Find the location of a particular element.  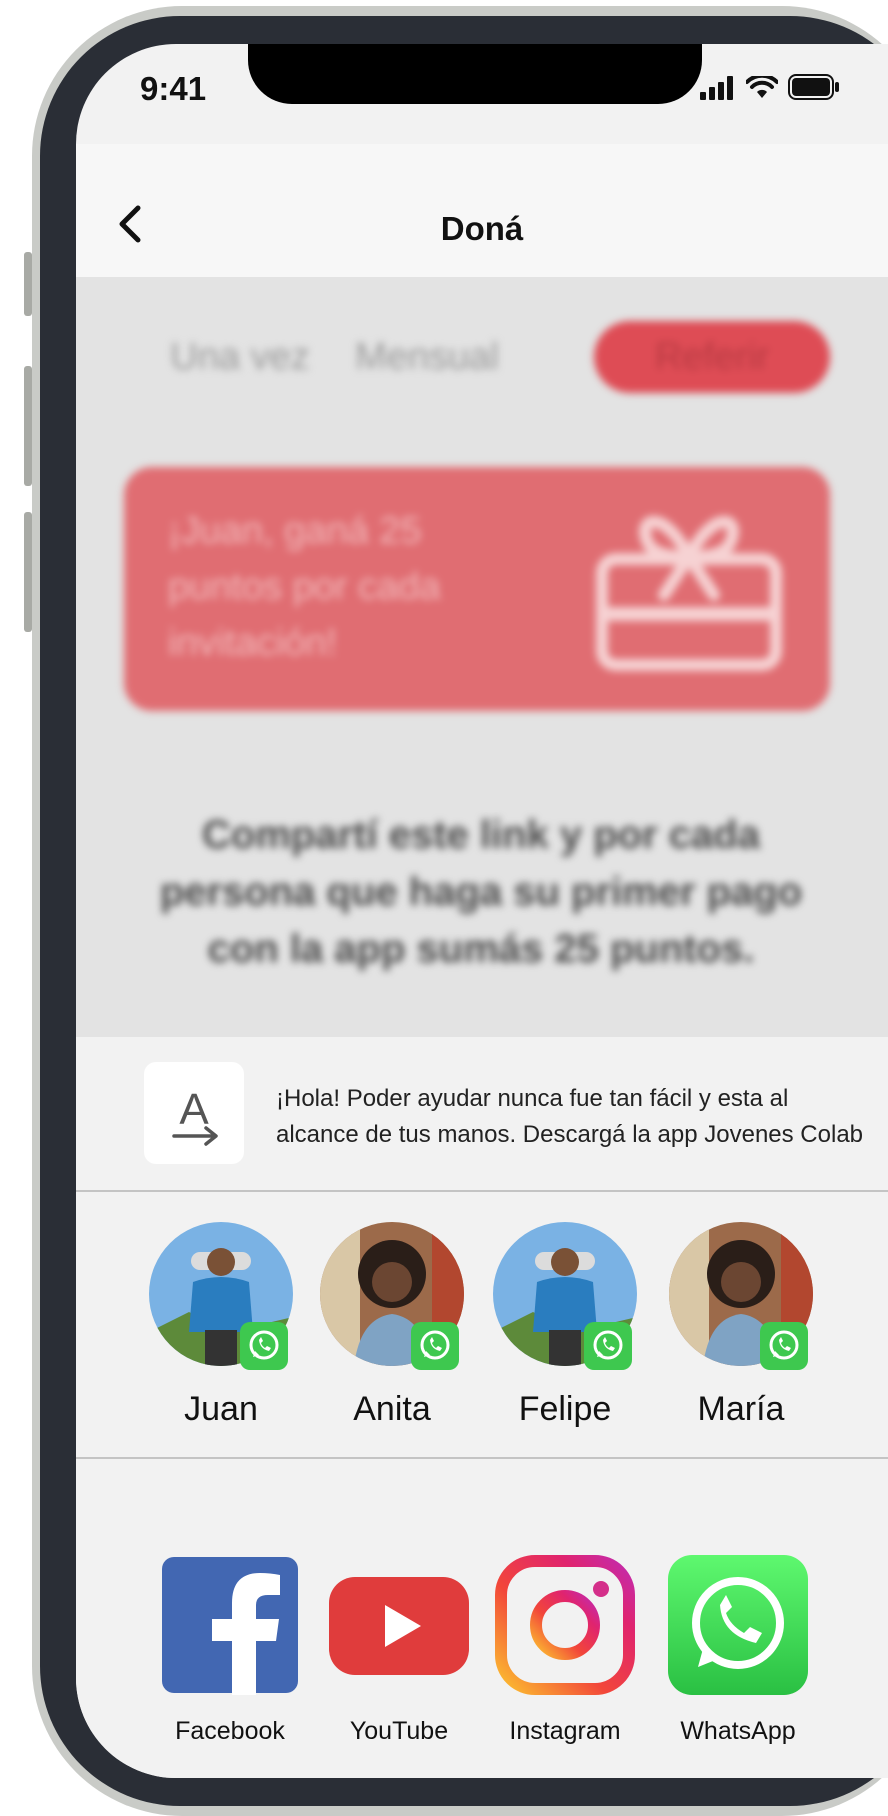

notch is located at coordinates (475, 74).